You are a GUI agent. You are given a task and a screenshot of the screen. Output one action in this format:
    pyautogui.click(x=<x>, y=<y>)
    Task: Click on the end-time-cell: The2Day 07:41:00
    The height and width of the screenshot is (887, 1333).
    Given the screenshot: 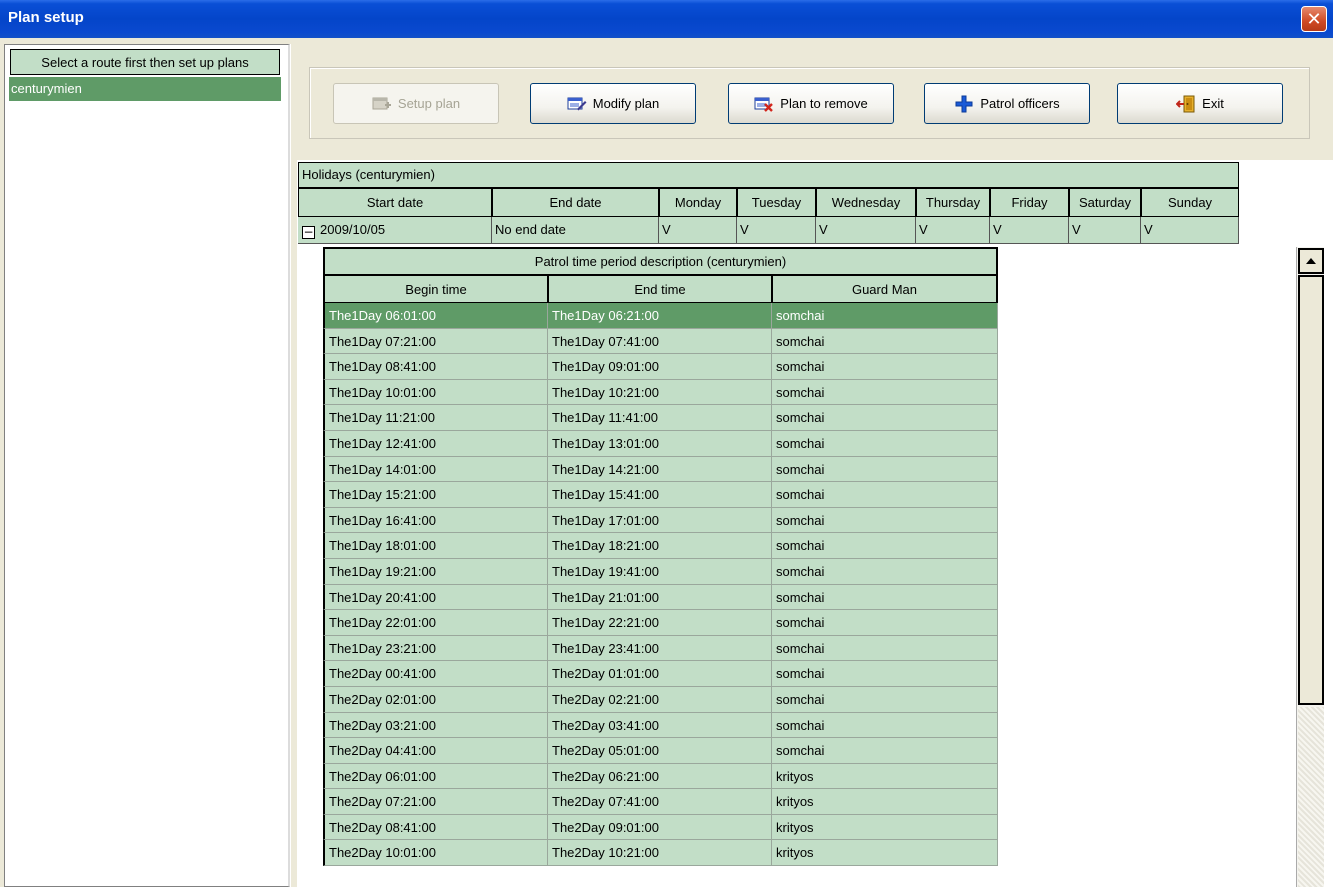 What is the action you would take?
    pyautogui.click(x=660, y=802)
    